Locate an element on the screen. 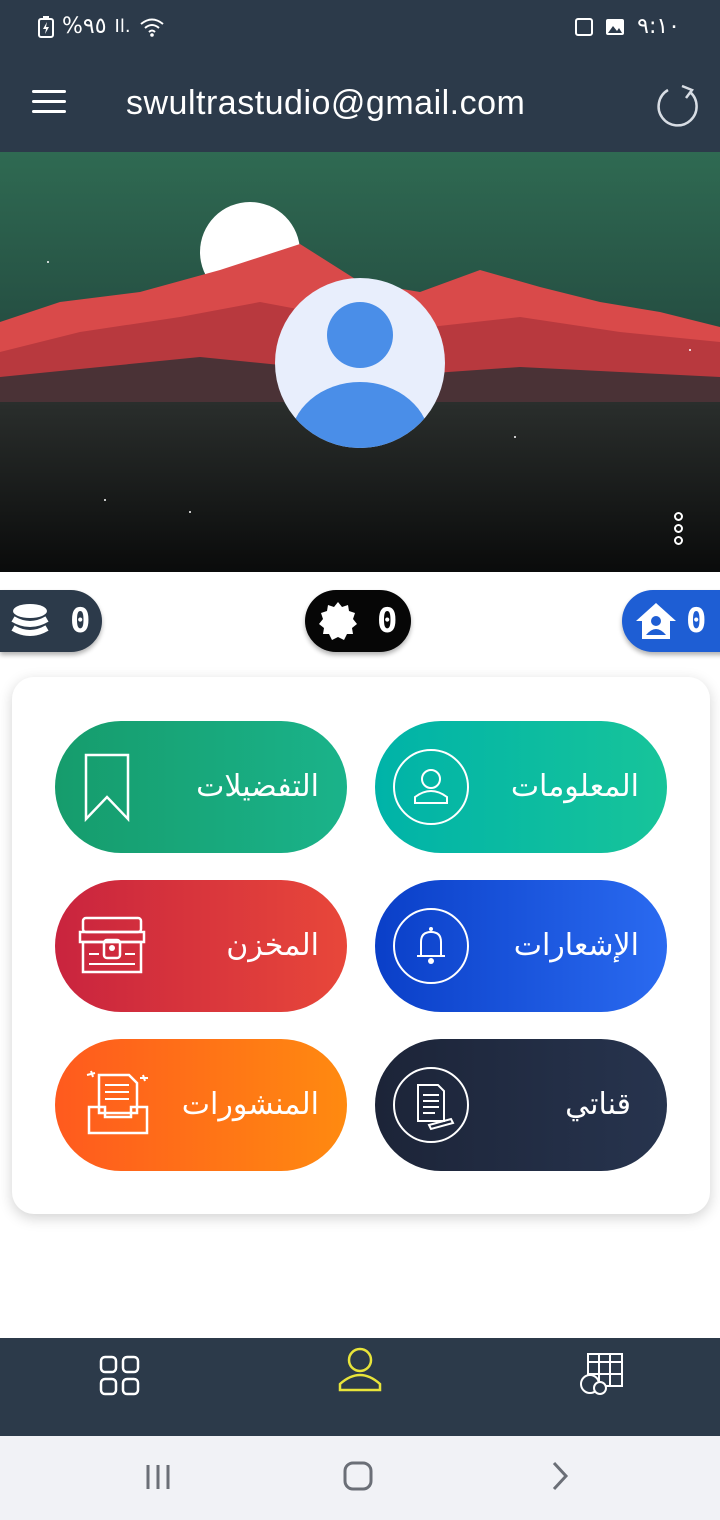  profile-avatar is located at coordinates (360, 363).